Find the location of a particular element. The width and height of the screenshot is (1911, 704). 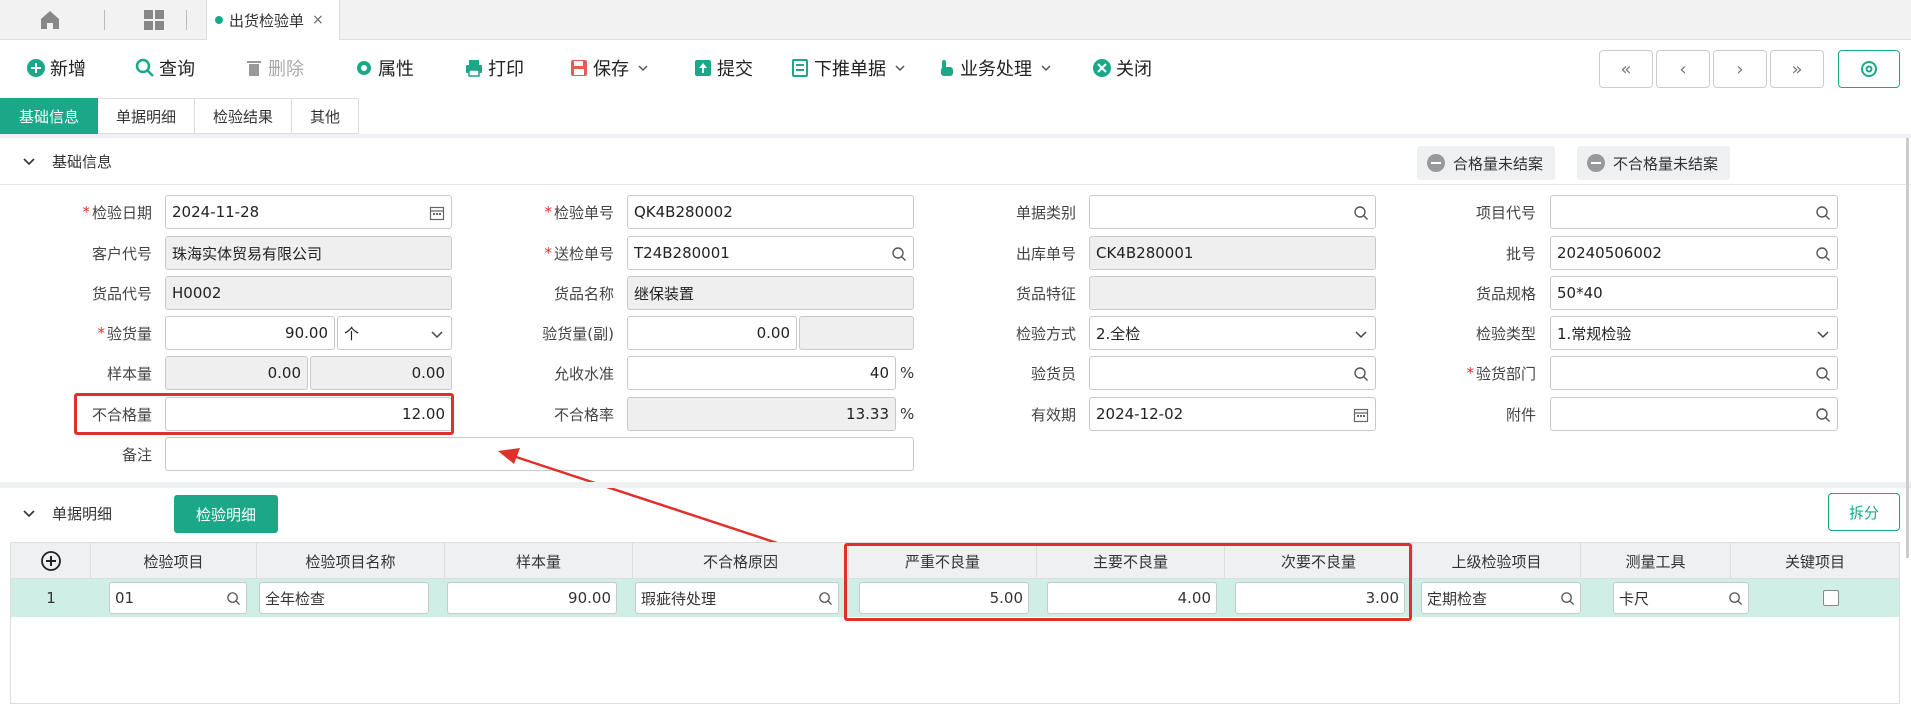

chevron-down-icon is located at coordinates (29, 513).